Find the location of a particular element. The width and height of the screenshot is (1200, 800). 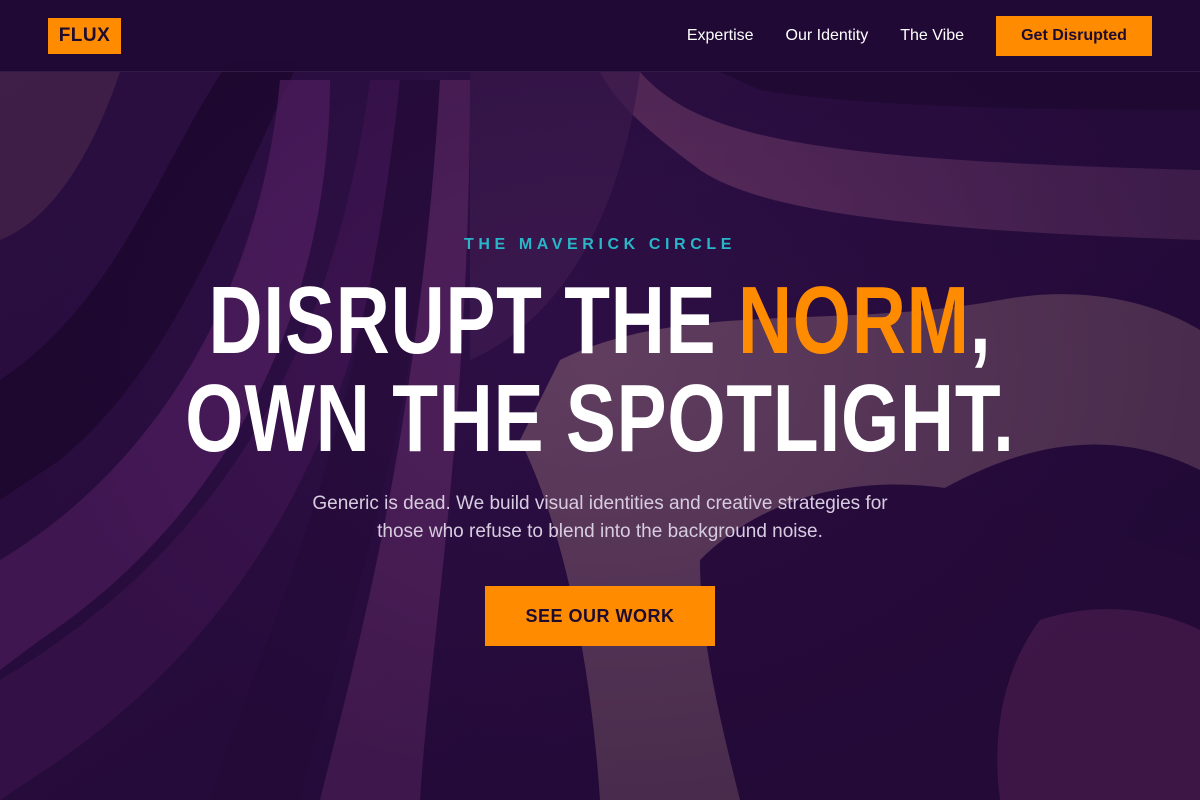

headline-comma: , is located at coordinates (980, 320).